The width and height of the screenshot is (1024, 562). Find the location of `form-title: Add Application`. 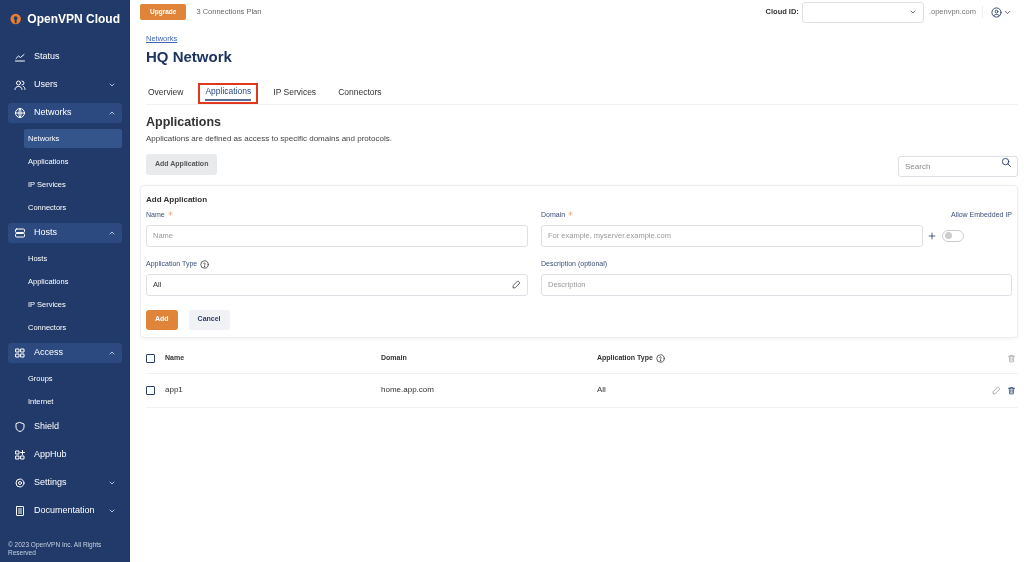

form-title: Add Application is located at coordinates (177, 199).